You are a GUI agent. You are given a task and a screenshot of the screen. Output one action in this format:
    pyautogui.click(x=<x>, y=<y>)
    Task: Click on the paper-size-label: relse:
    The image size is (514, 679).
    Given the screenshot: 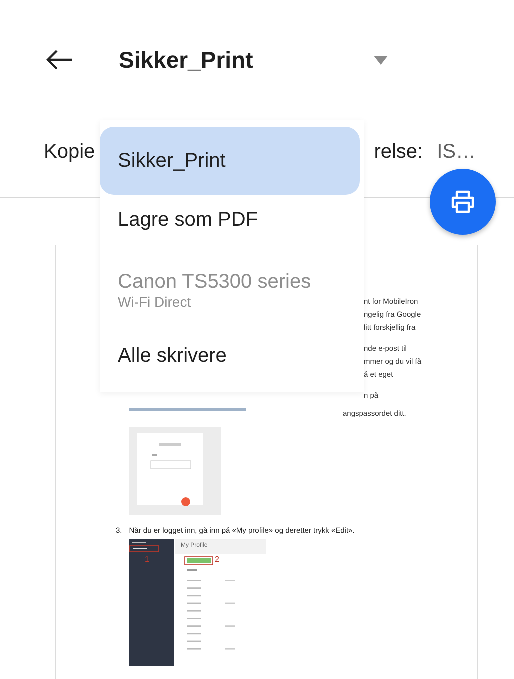 What is the action you would take?
    pyautogui.click(x=399, y=152)
    